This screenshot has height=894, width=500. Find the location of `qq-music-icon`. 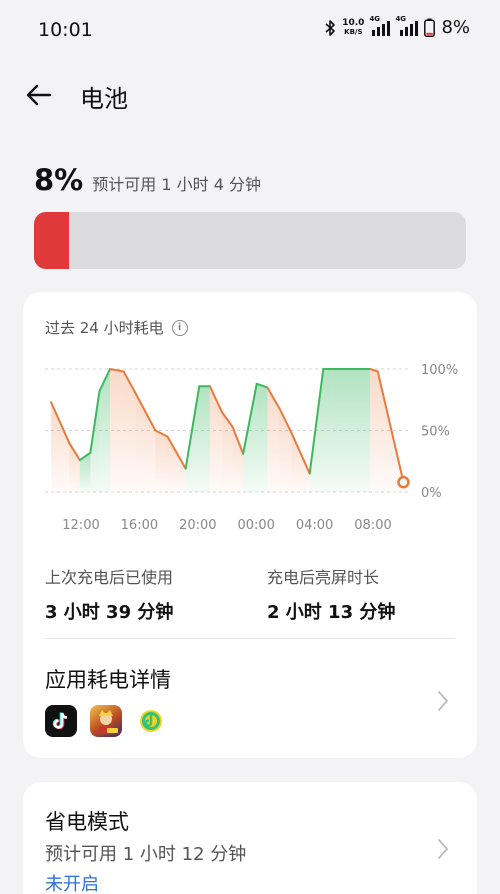

qq-music-icon is located at coordinates (151, 721).